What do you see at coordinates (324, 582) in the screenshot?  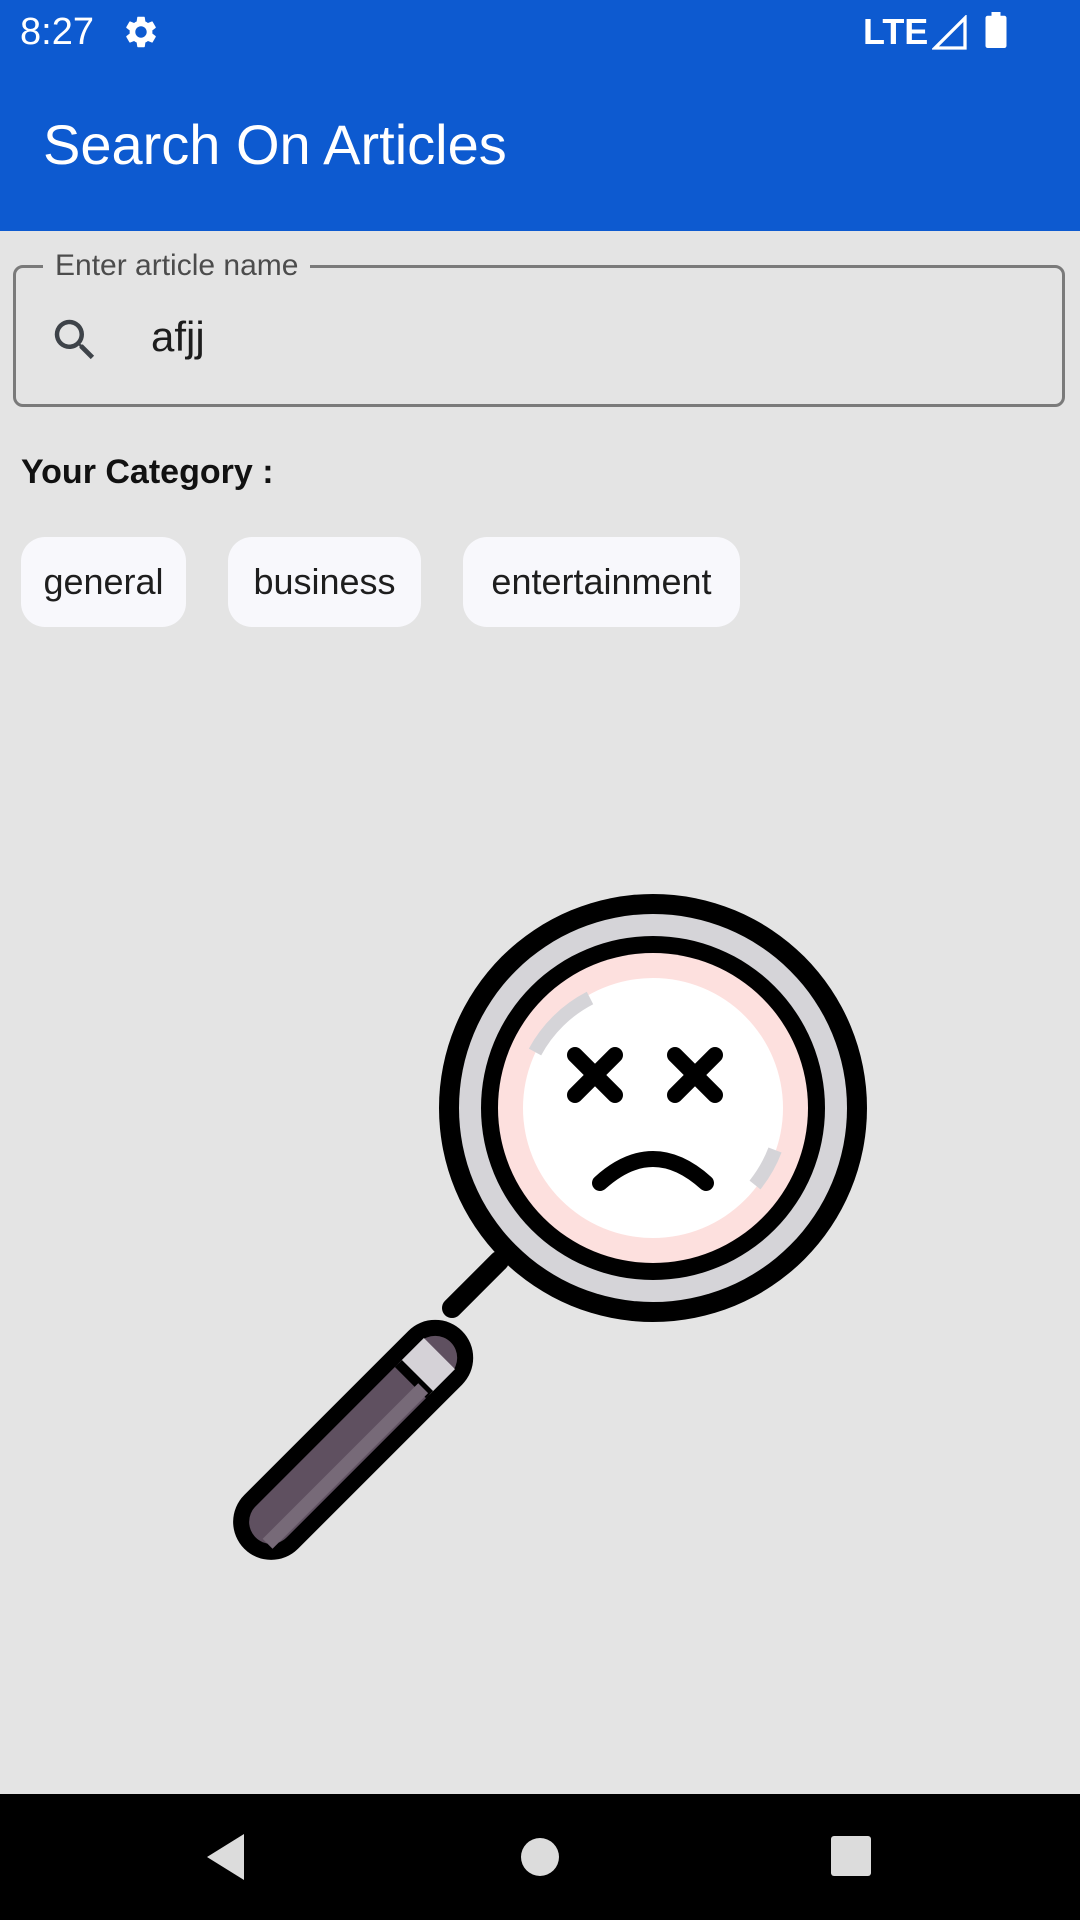 I see `category-chip-business: business` at bounding box center [324, 582].